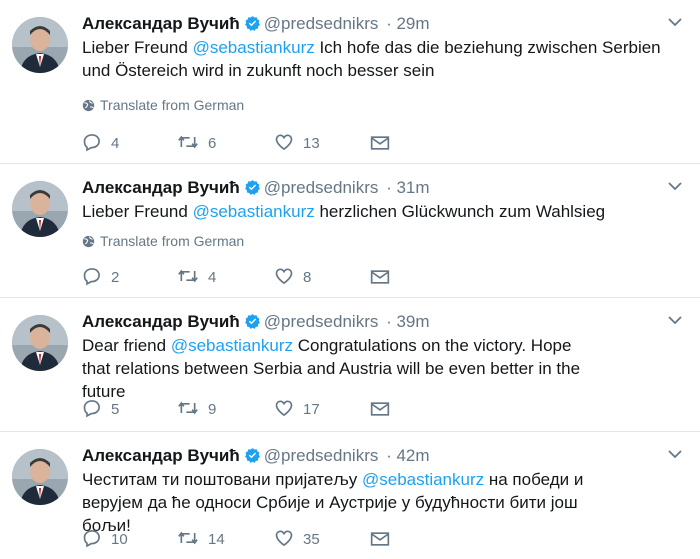 Image resolution: width=700 pixels, height=559 pixels. What do you see at coordinates (297, 144) in the screenshot?
I see `like-button: 13` at bounding box center [297, 144].